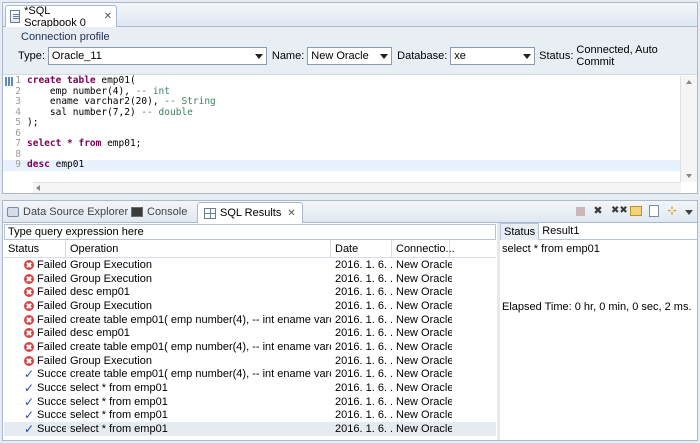 This screenshot has height=443, width=700. I want to click on database-value: xe, so click(460, 56).